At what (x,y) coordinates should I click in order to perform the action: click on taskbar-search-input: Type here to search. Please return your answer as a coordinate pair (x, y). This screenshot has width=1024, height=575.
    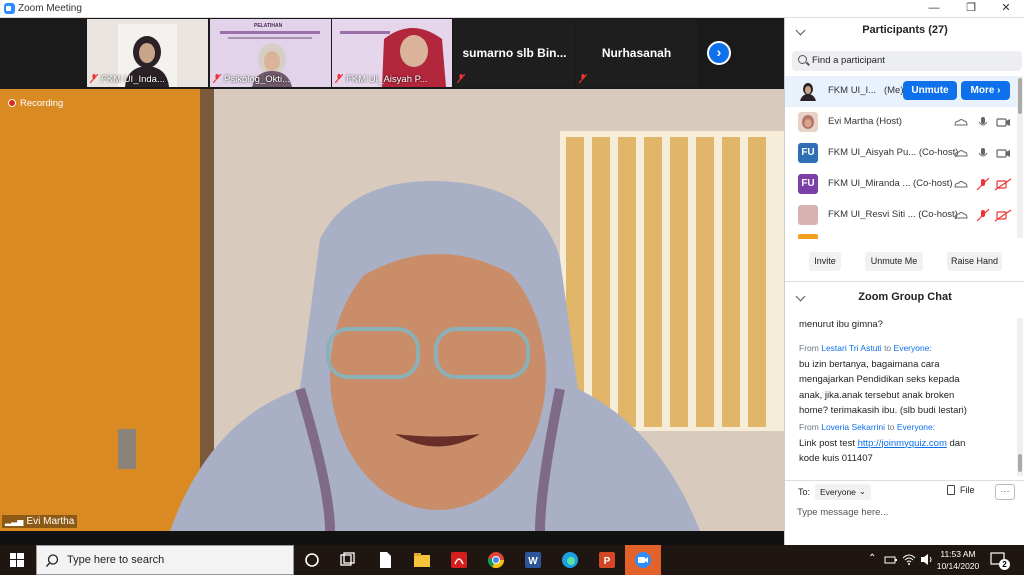
    Looking at the image, I should click on (165, 560).